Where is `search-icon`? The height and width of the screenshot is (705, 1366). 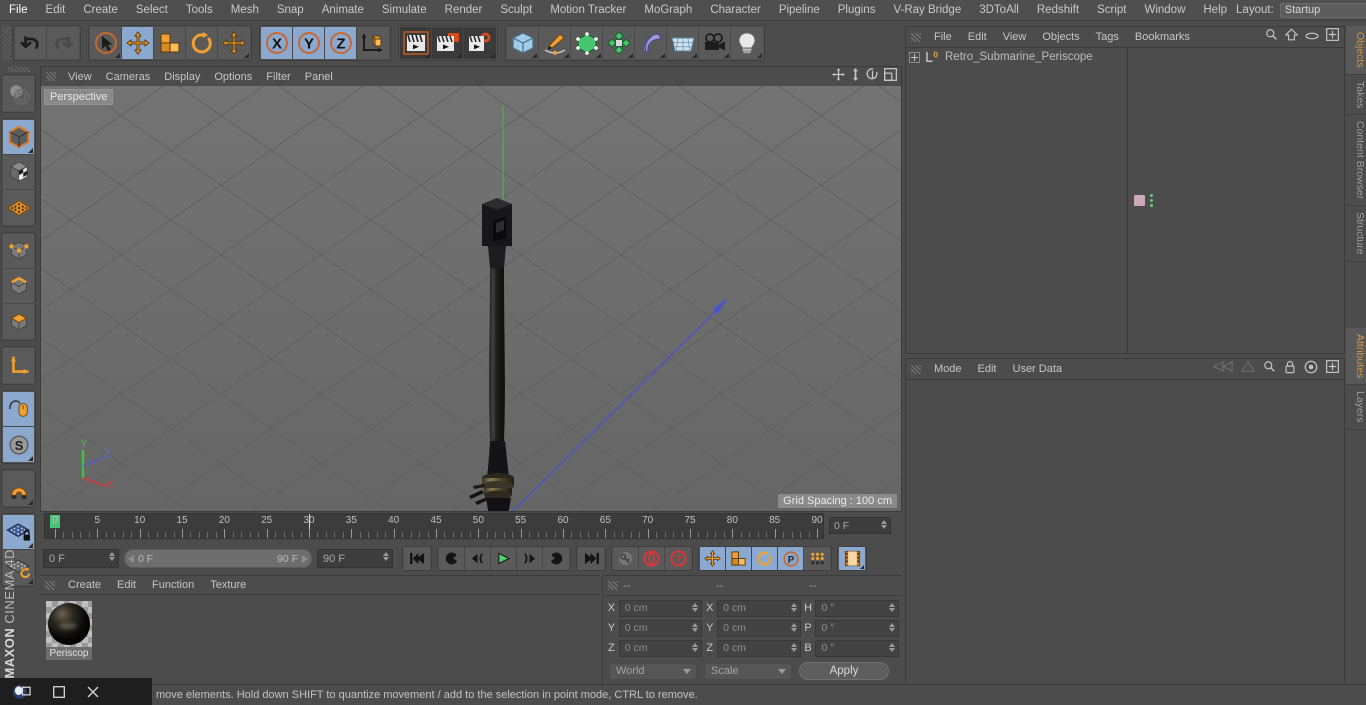
search-icon is located at coordinates (1269, 369).